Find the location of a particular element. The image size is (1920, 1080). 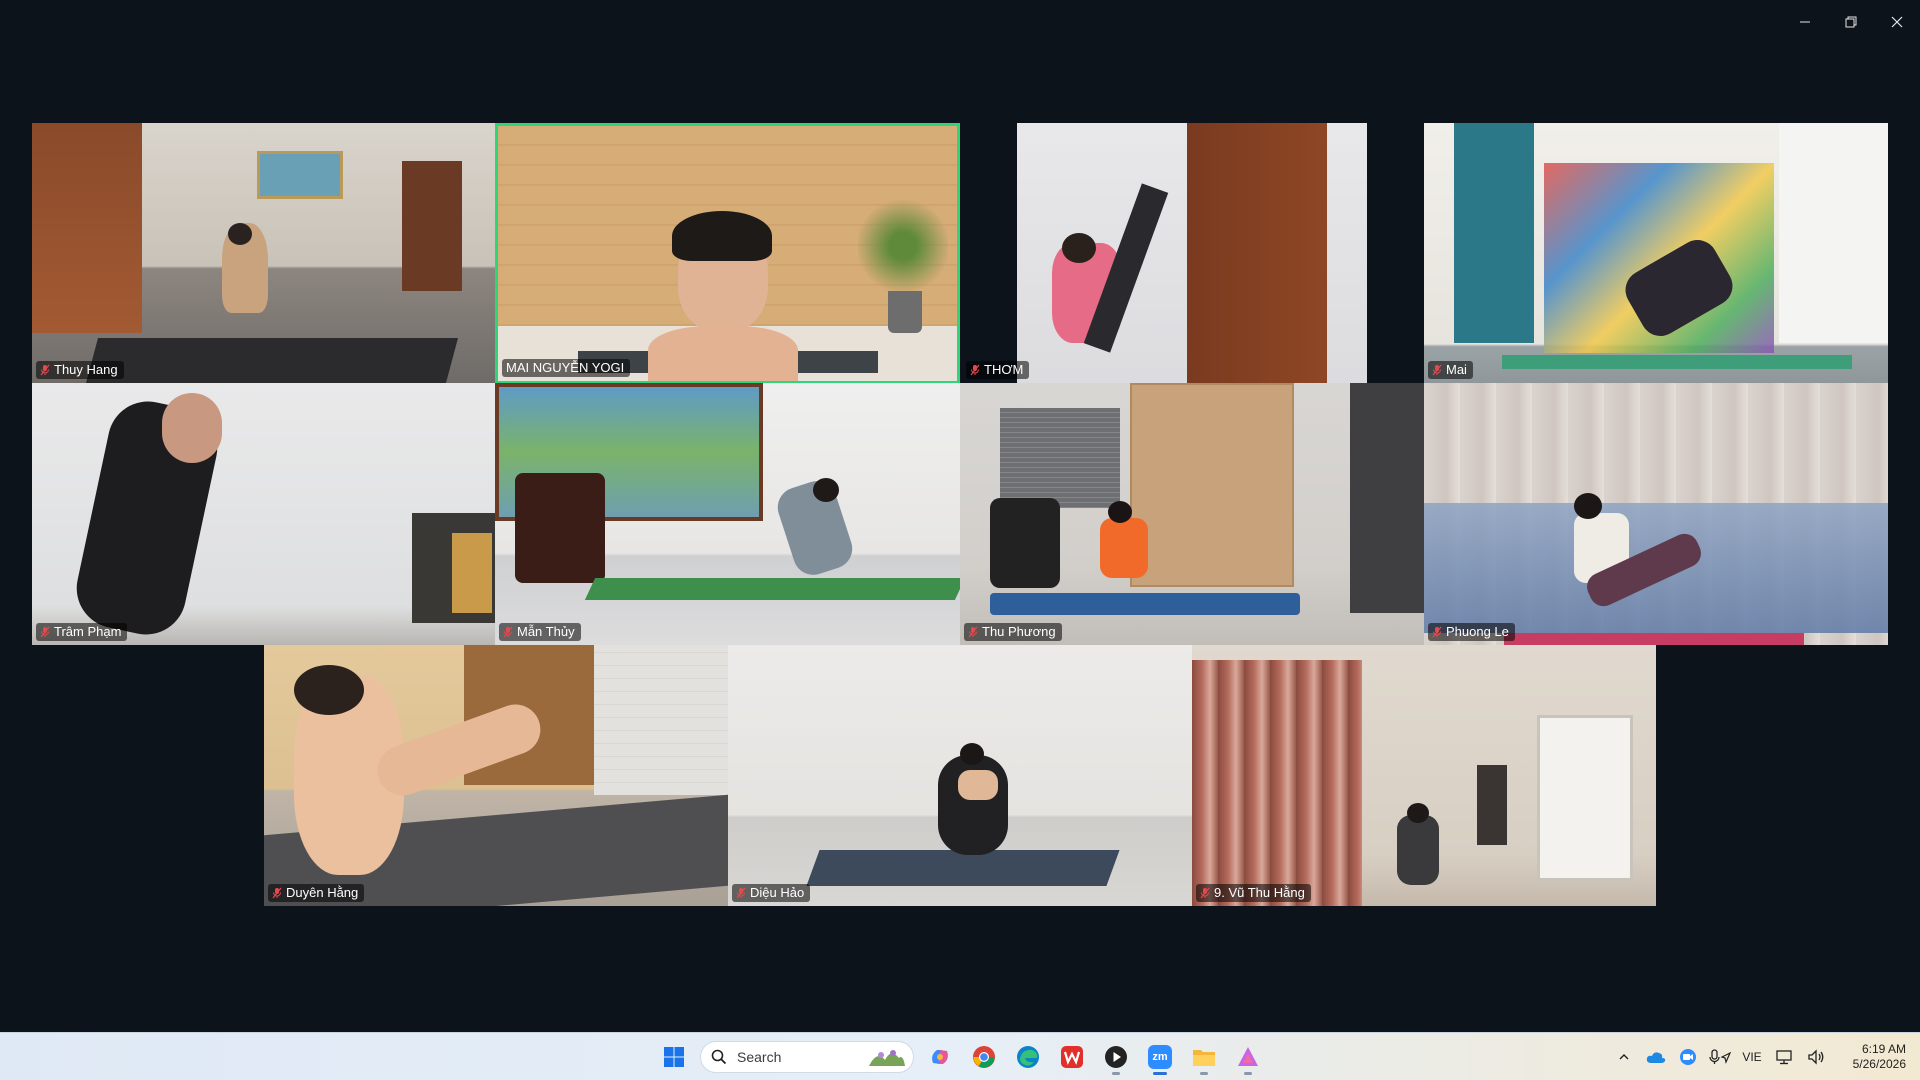

zoom-tray-icon is located at coordinates (1688, 1057).